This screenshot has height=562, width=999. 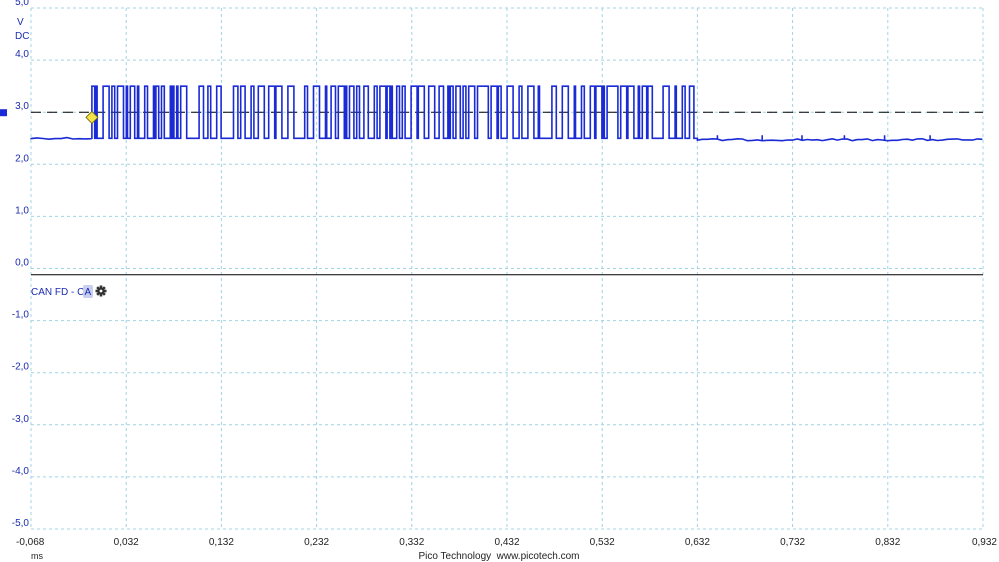 What do you see at coordinates (37, 556) in the screenshot?
I see `x-unit-label: ms` at bounding box center [37, 556].